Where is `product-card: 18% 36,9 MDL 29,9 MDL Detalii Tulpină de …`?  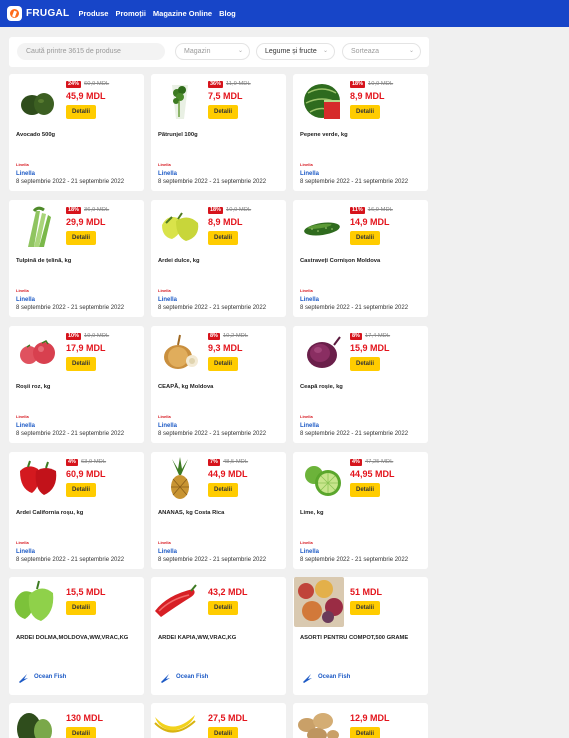 product-card: 18% 36,9 MDL 29,9 MDL Detalii Tulpină de … is located at coordinates (76, 258).